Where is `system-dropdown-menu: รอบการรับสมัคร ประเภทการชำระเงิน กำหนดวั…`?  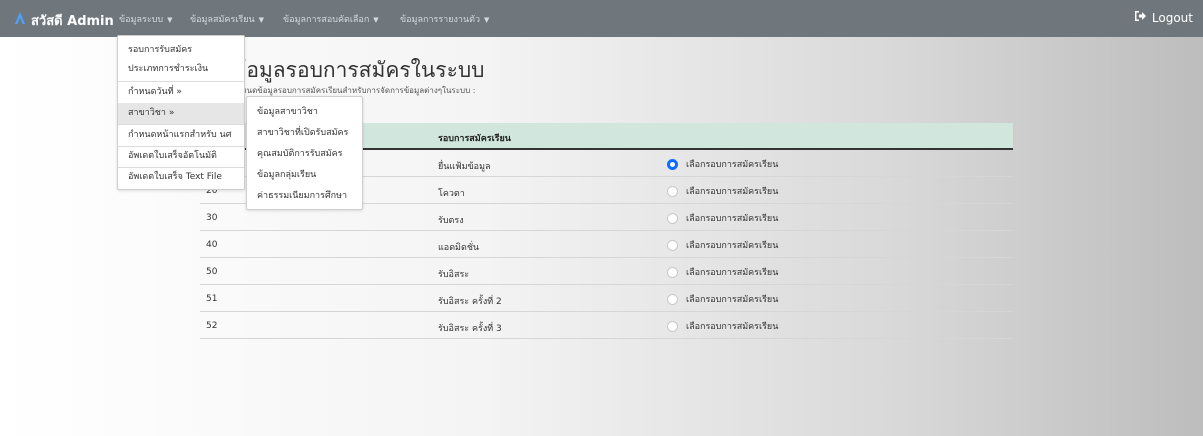 system-dropdown-menu: รอบการรับสมัคร ประเภทการชำระเงิน กำหนดวั… is located at coordinates (181, 112).